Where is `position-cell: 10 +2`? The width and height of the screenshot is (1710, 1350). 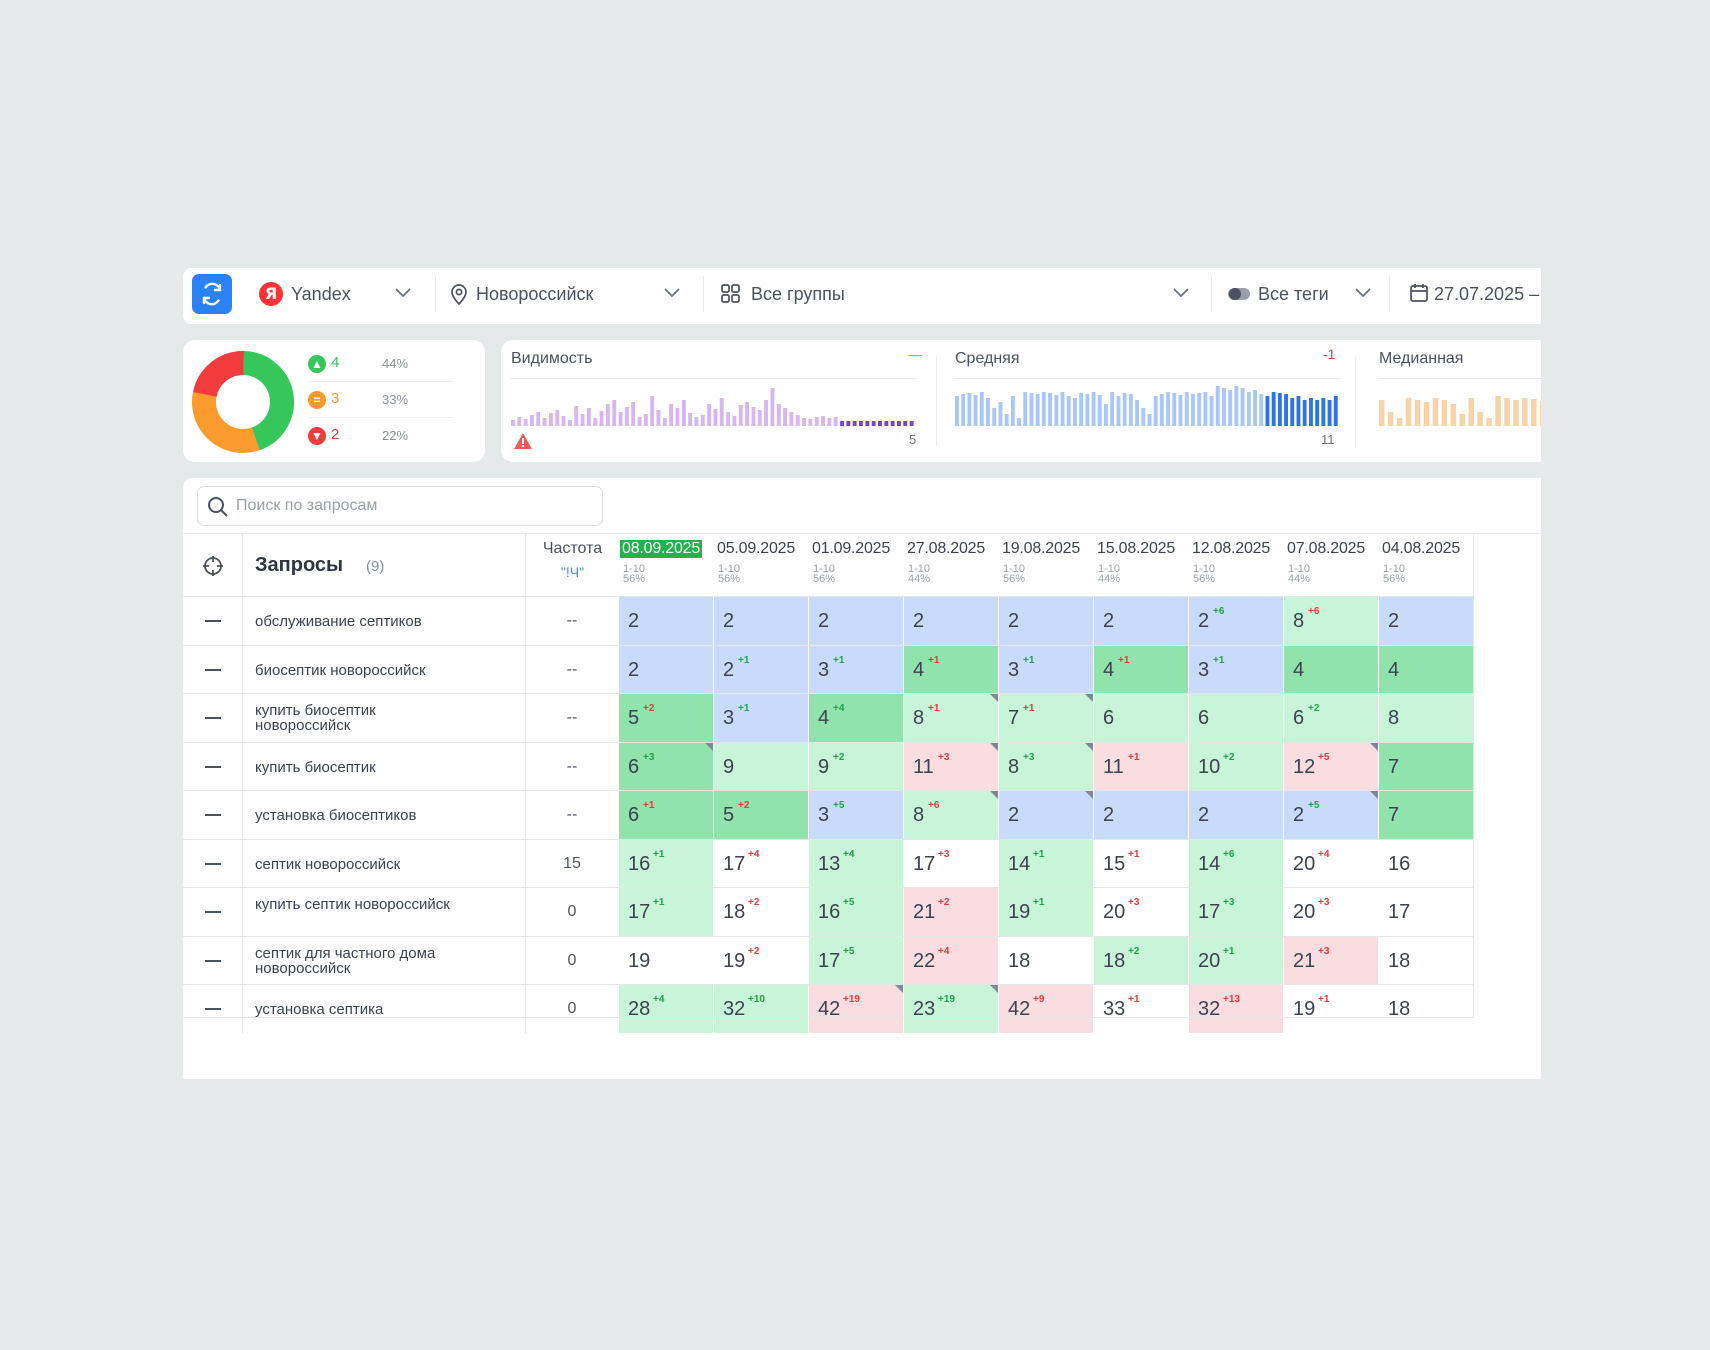
position-cell: 10 +2 is located at coordinates (1235, 766).